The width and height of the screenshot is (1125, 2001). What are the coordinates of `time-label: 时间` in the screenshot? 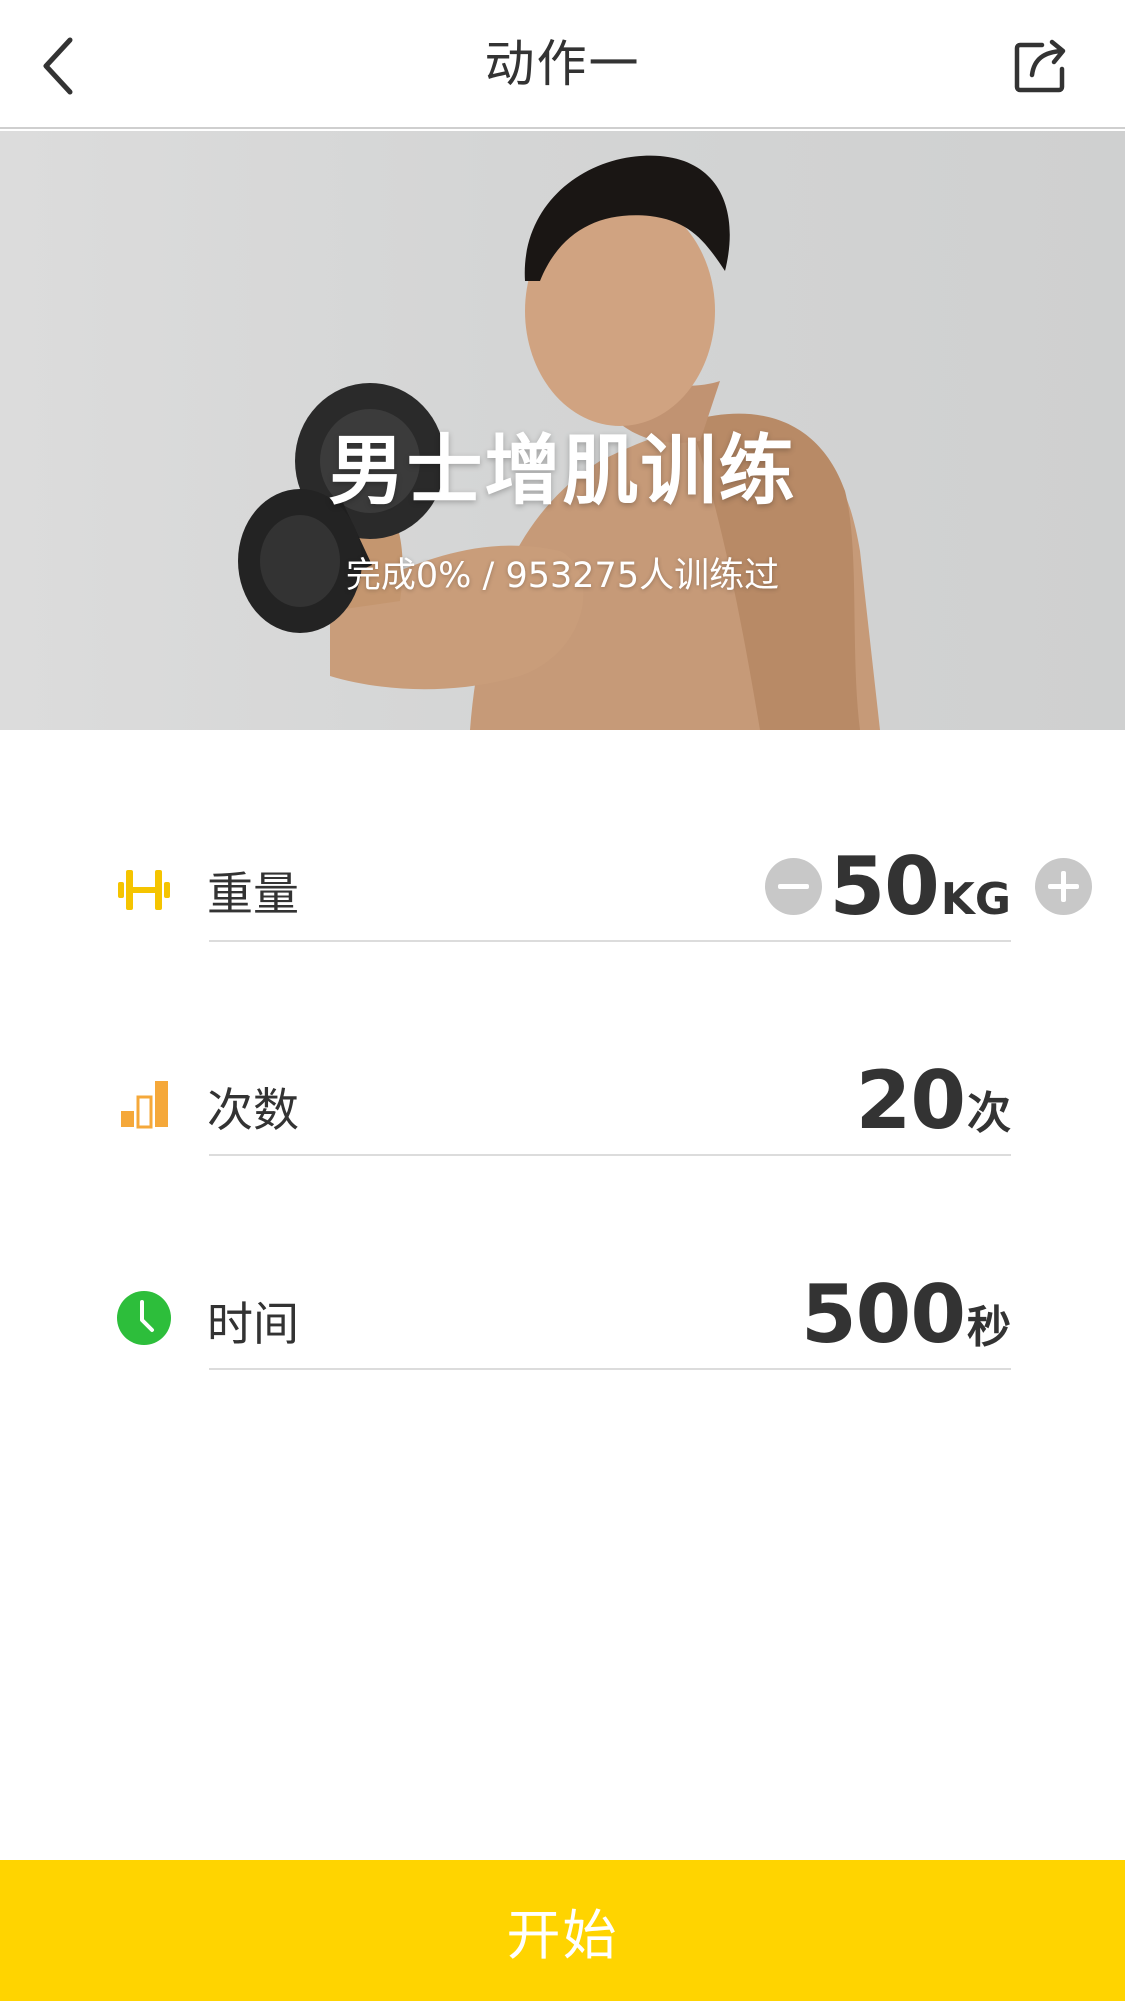 It's located at (253, 1324).